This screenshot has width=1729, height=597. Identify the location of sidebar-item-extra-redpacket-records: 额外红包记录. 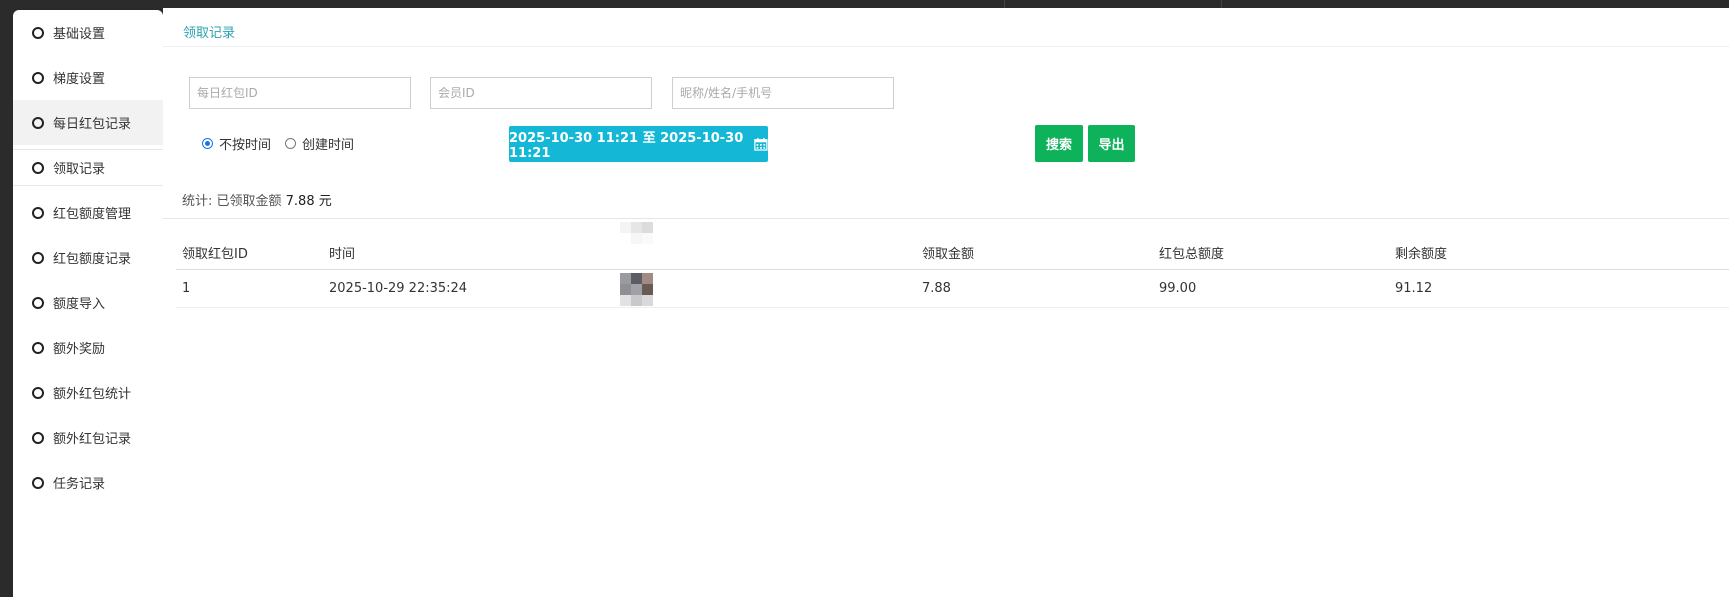
(88, 437).